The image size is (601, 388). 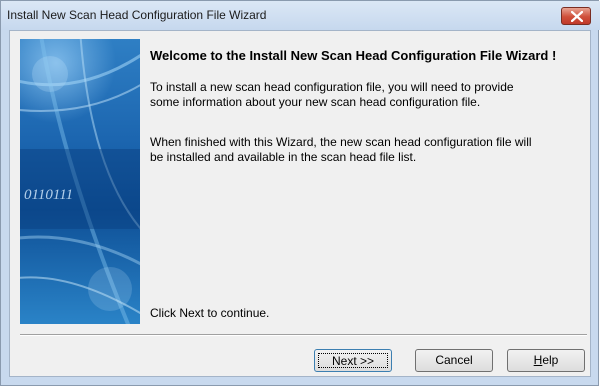 I want to click on close-icon, so click(x=577, y=16).